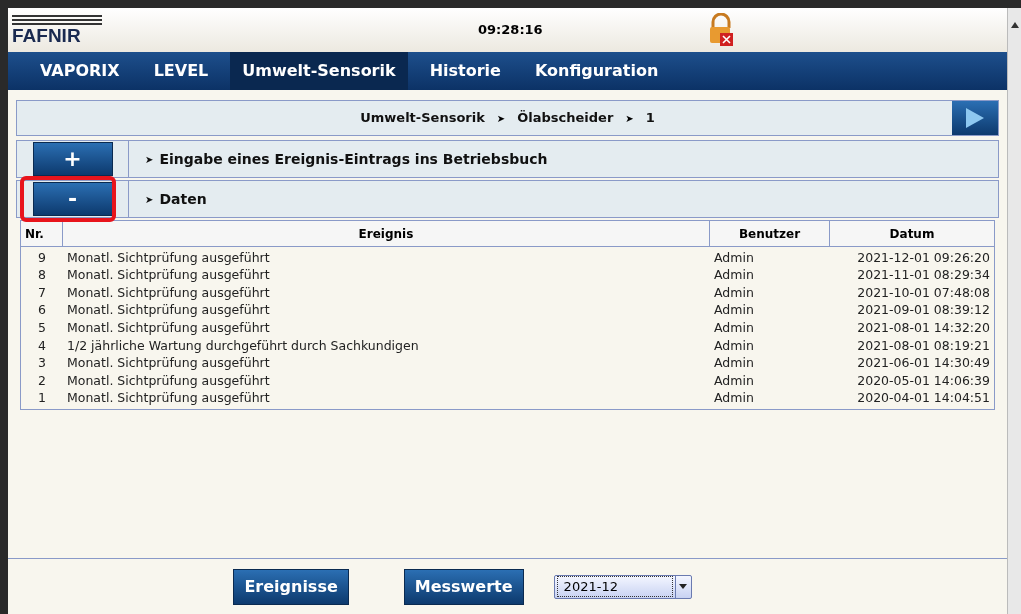  What do you see at coordinates (72, 159) in the screenshot?
I see `toggle-button: +` at bounding box center [72, 159].